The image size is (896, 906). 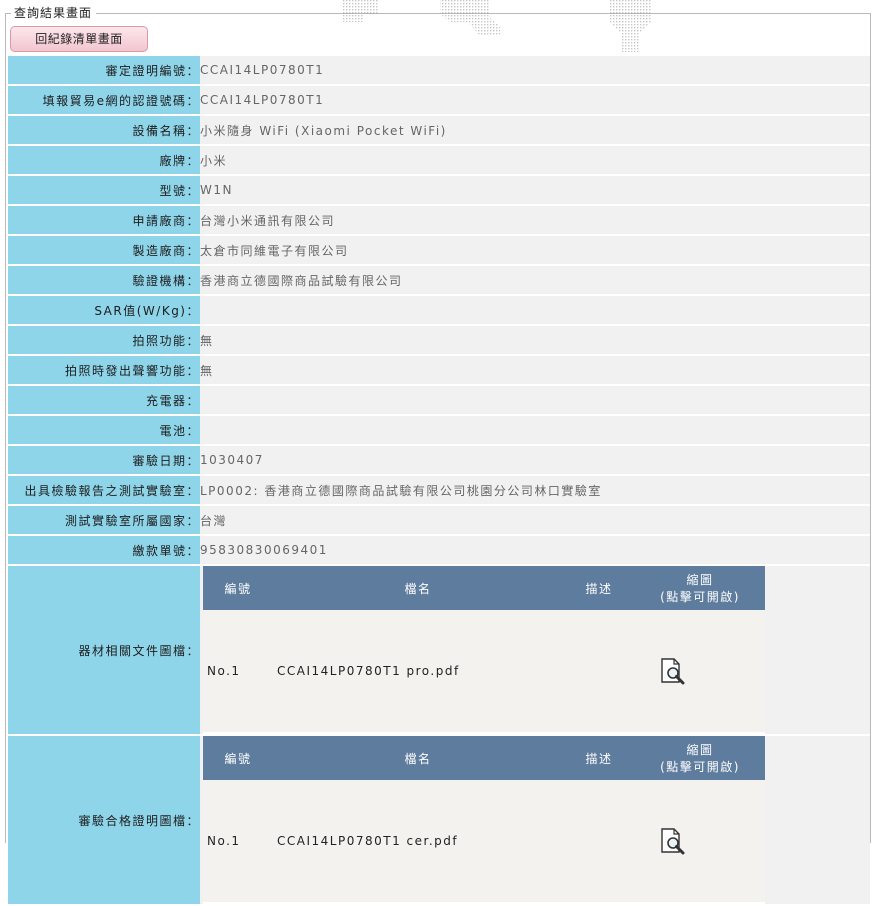 I want to click on field-value: 台灣, so click(x=535, y=521).